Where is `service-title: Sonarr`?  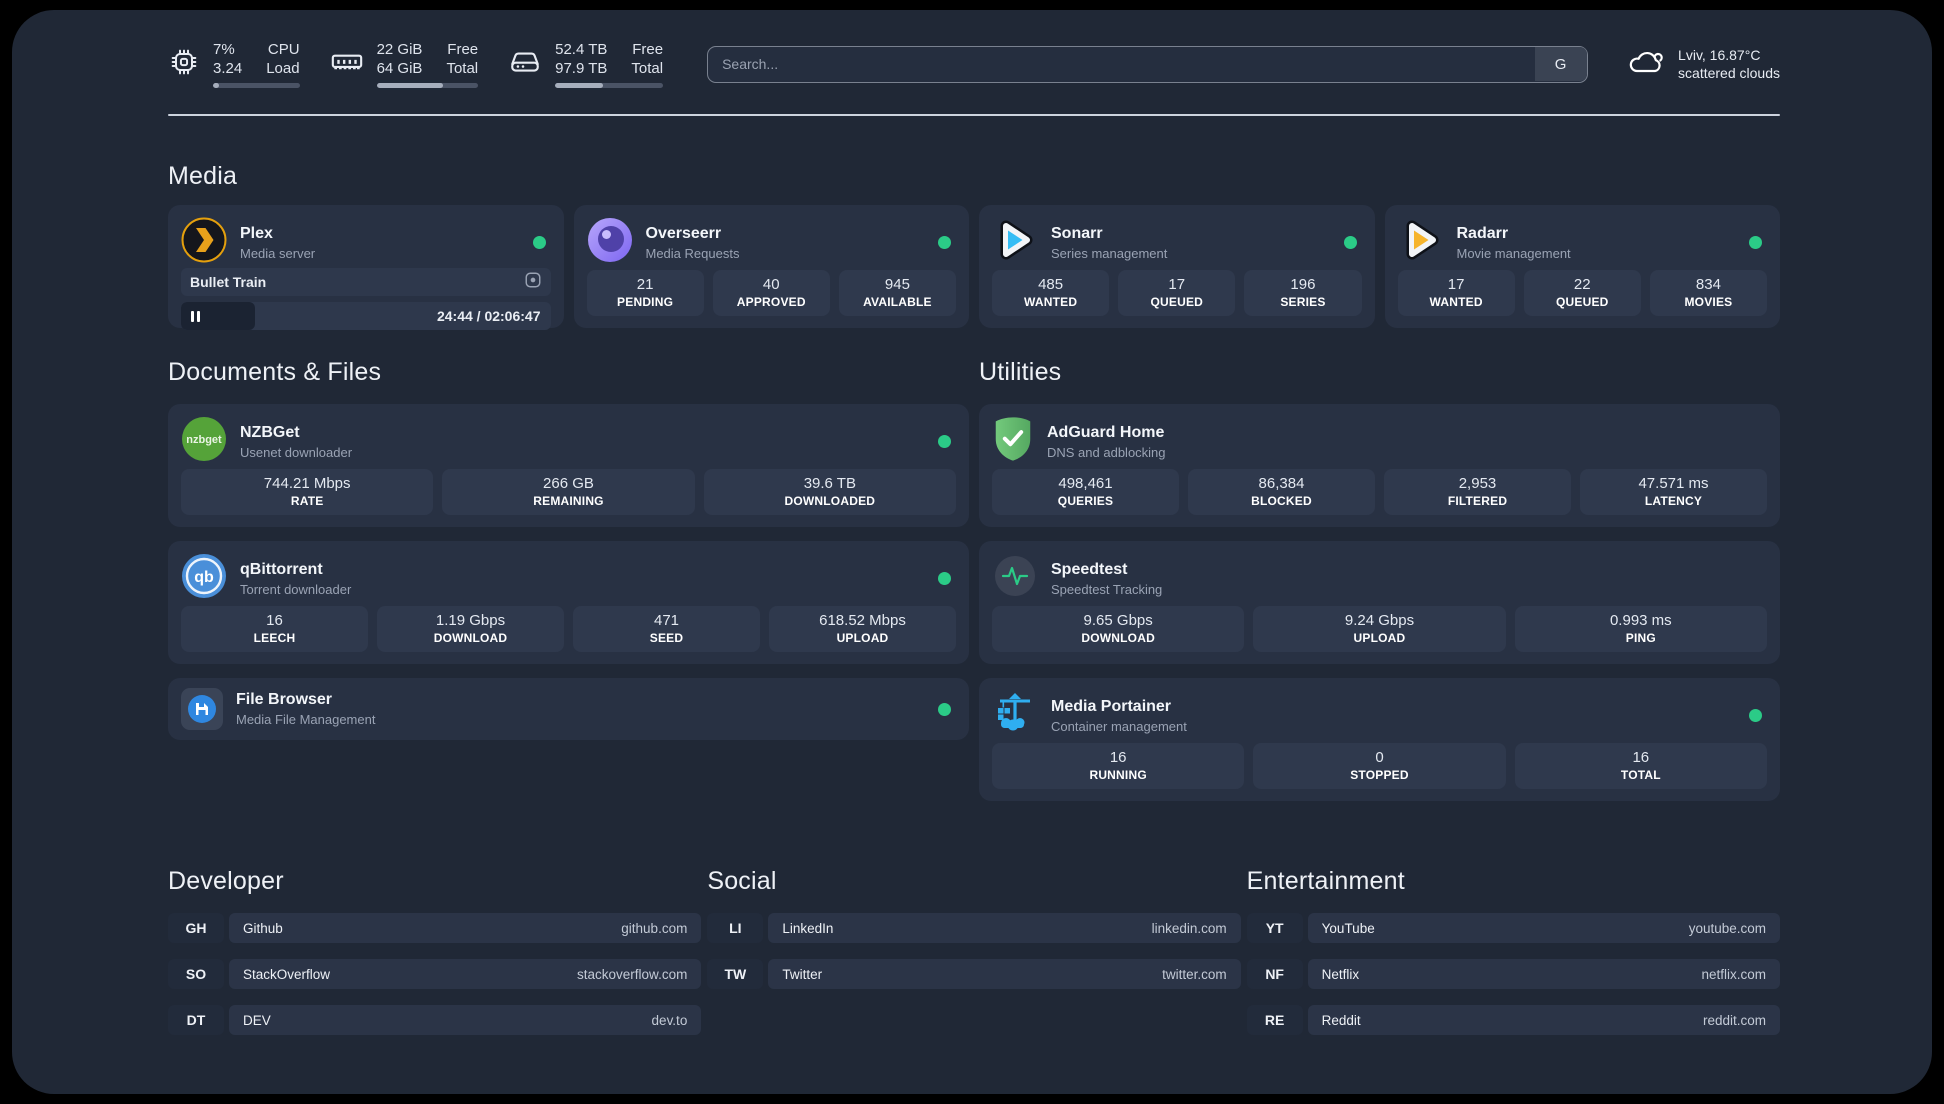 service-title: Sonarr is located at coordinates (1077, 233).